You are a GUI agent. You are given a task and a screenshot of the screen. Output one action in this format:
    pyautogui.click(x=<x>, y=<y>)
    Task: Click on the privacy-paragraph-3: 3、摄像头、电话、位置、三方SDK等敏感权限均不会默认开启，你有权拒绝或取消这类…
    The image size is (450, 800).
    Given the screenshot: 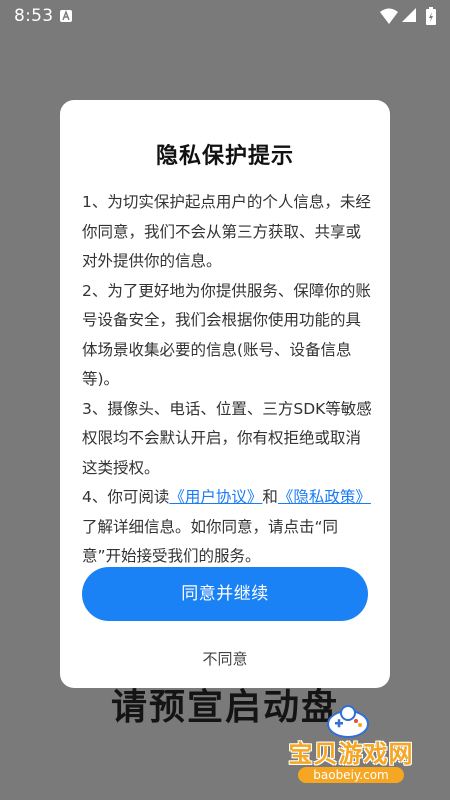 What is the action you would take?
    pyautogui.click(x=227, y=438)
    